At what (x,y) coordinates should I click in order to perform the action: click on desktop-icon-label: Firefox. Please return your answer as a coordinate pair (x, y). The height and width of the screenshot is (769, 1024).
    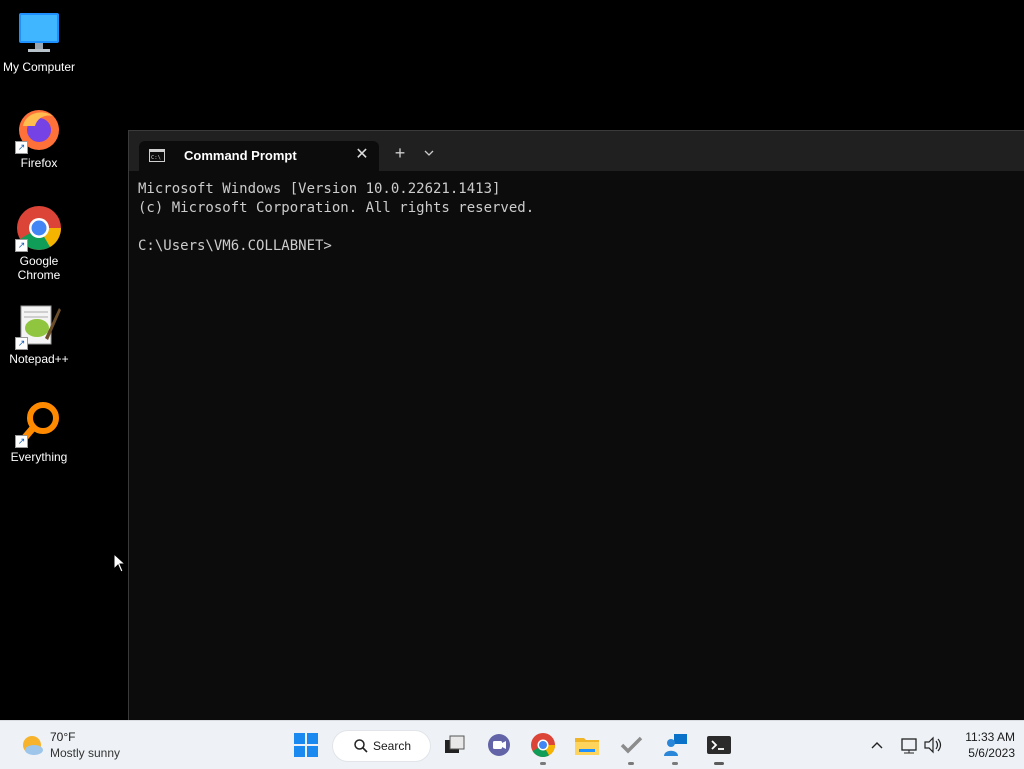
    Looking at the image, I should click on (39, 163).